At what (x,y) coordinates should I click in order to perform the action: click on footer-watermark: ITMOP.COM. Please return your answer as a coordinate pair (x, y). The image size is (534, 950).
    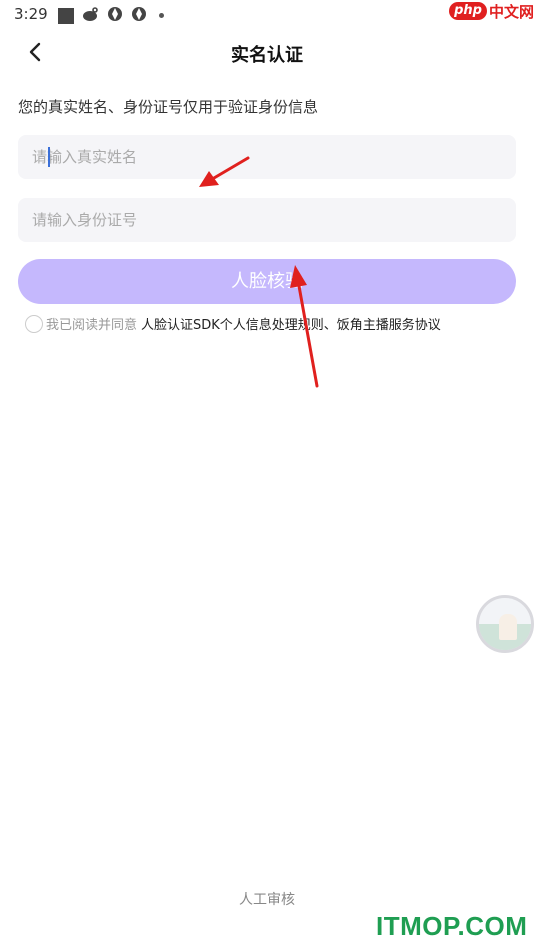
    Looking at the image, I should click on (452, 926).